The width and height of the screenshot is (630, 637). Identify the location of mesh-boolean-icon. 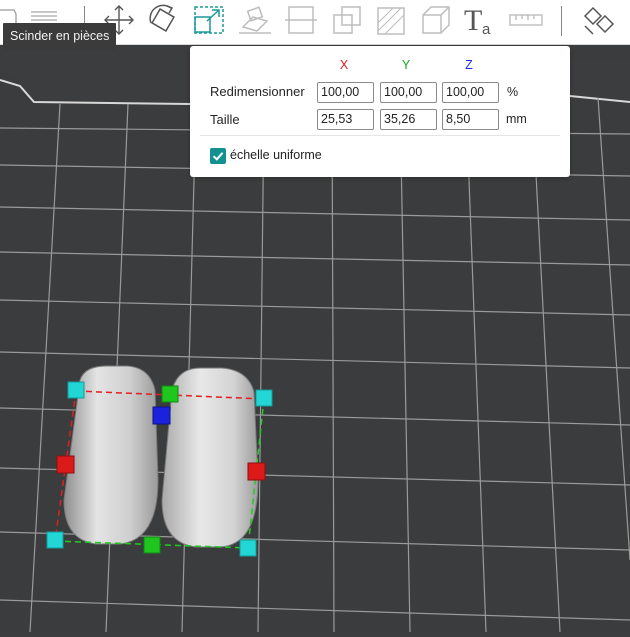
(347, 20).